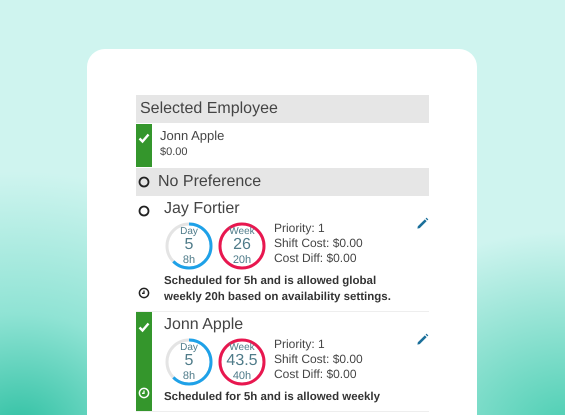  Describe the element at coordinates (242, 244) in the screenshot. I see `gauge-value: 26` at that location.